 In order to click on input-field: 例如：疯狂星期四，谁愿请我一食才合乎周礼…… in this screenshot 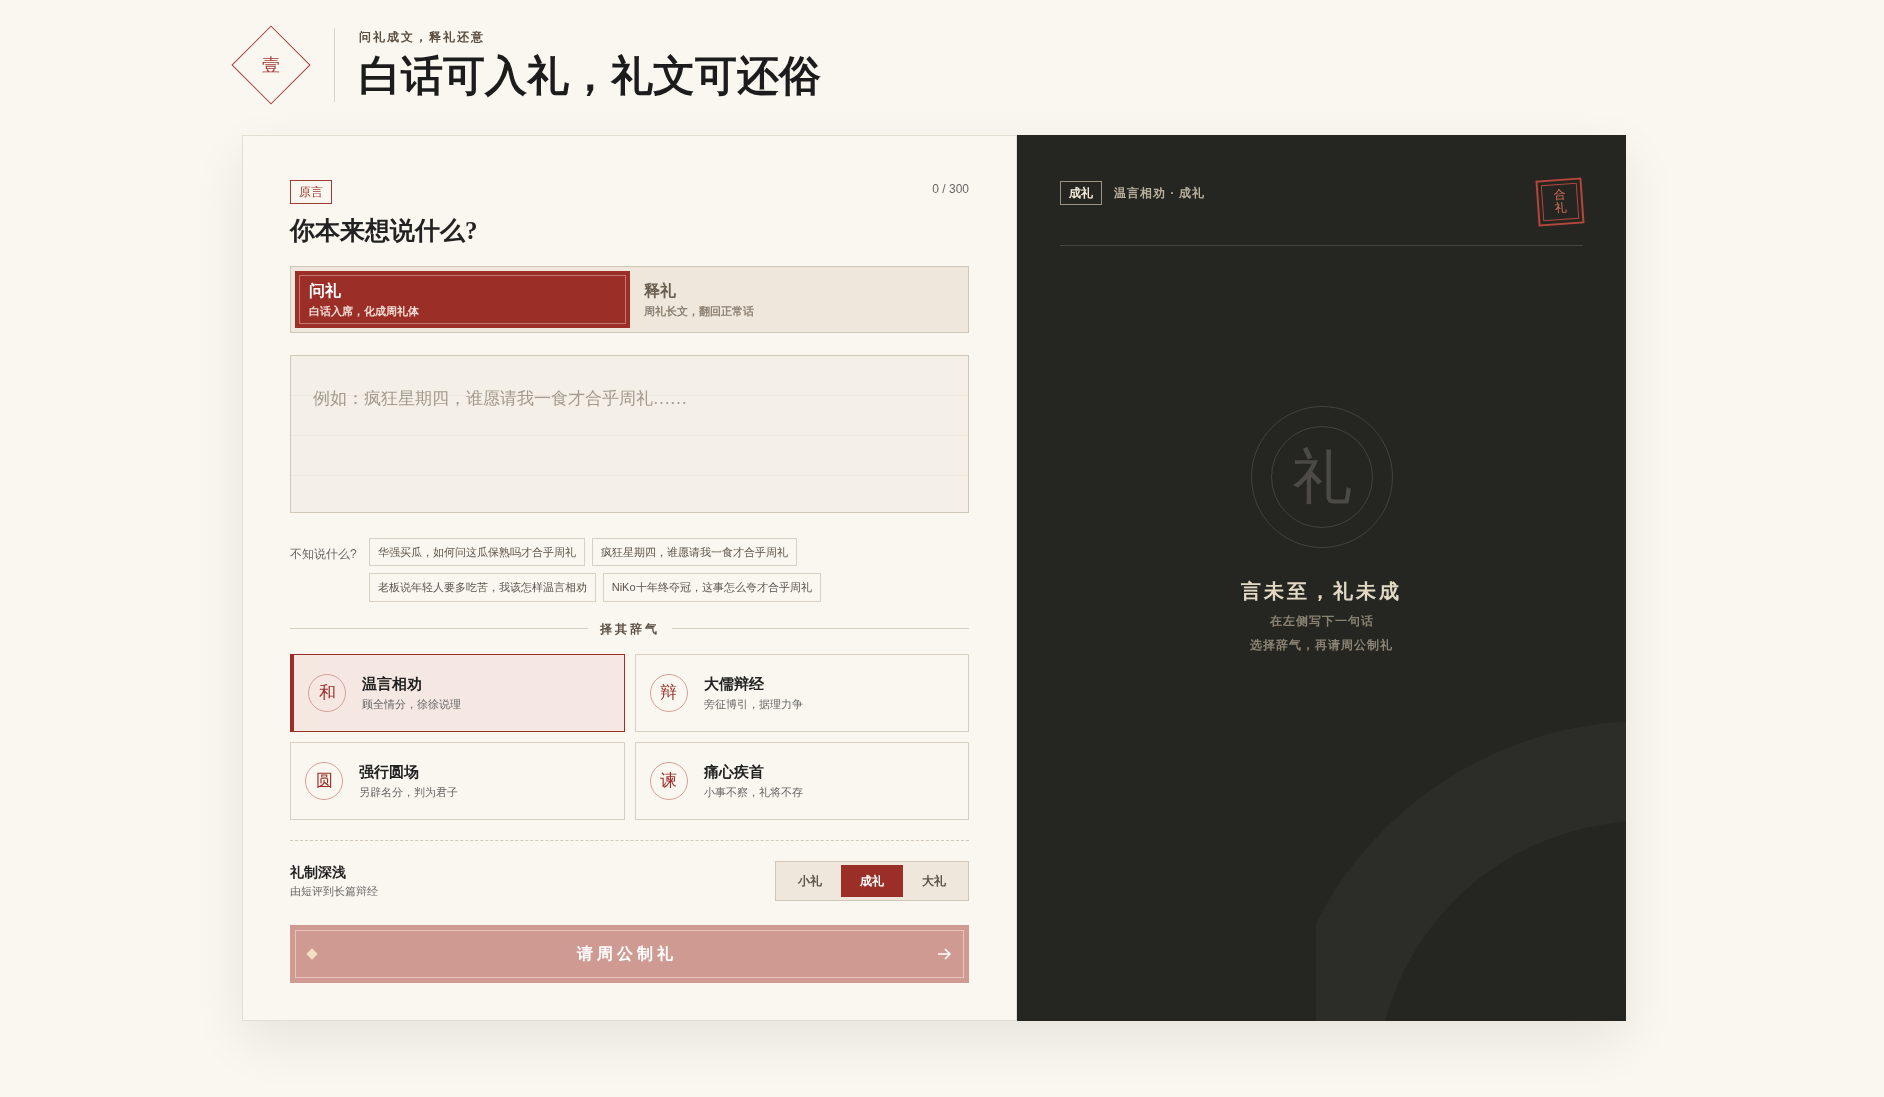, I will do `click(629, 433)`.